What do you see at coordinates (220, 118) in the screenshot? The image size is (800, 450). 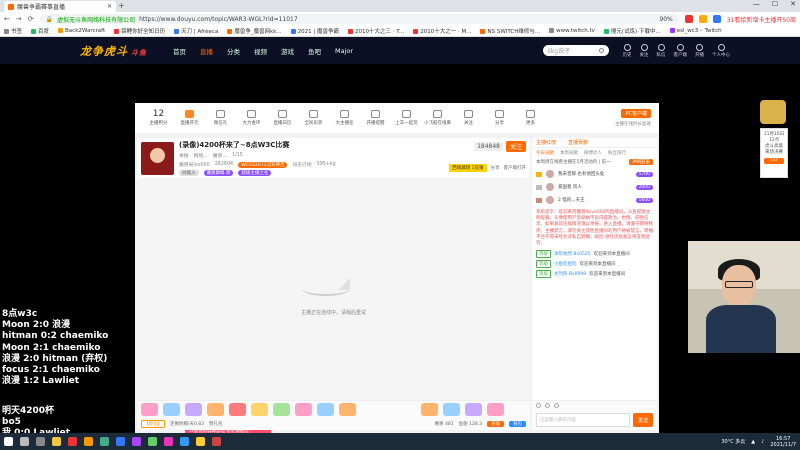 I see `toolbar-item: 微信礼` at bounding box center [220, 118].